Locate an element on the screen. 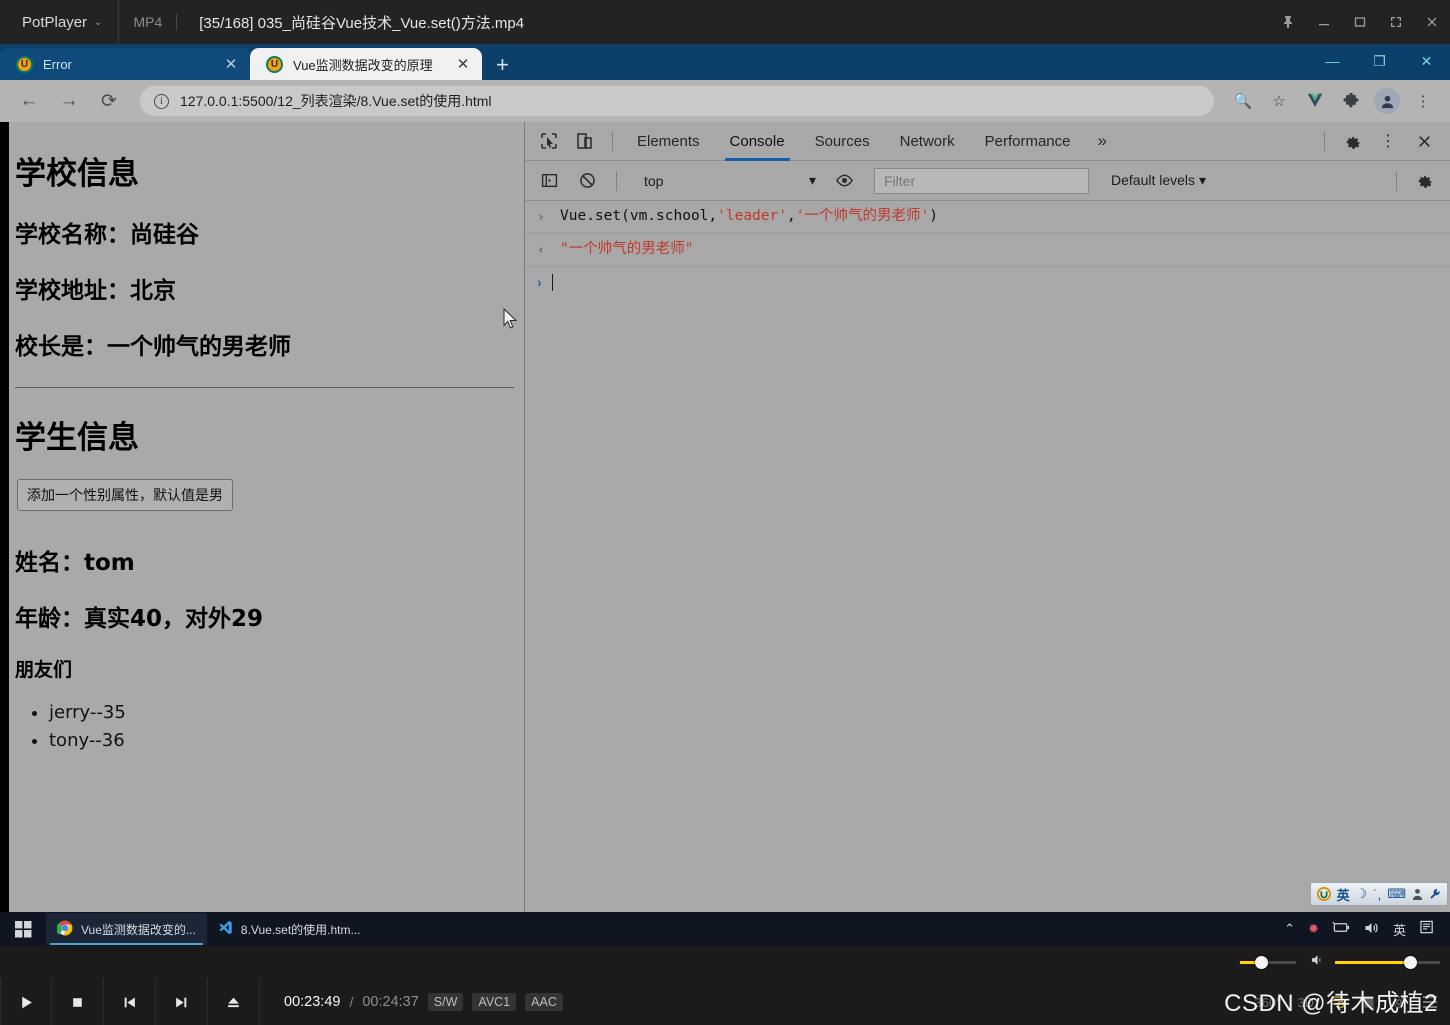  tab-elements: Elements is located at coordinates (668, 141).